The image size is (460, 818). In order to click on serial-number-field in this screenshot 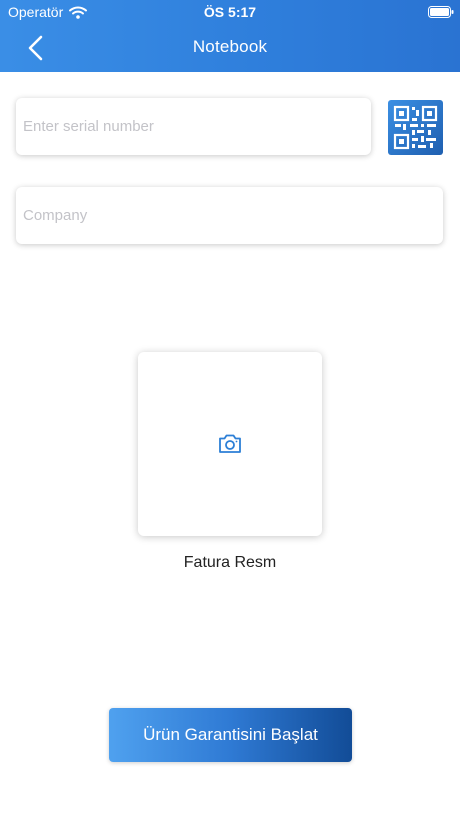, I will do `click(193, 126)`.